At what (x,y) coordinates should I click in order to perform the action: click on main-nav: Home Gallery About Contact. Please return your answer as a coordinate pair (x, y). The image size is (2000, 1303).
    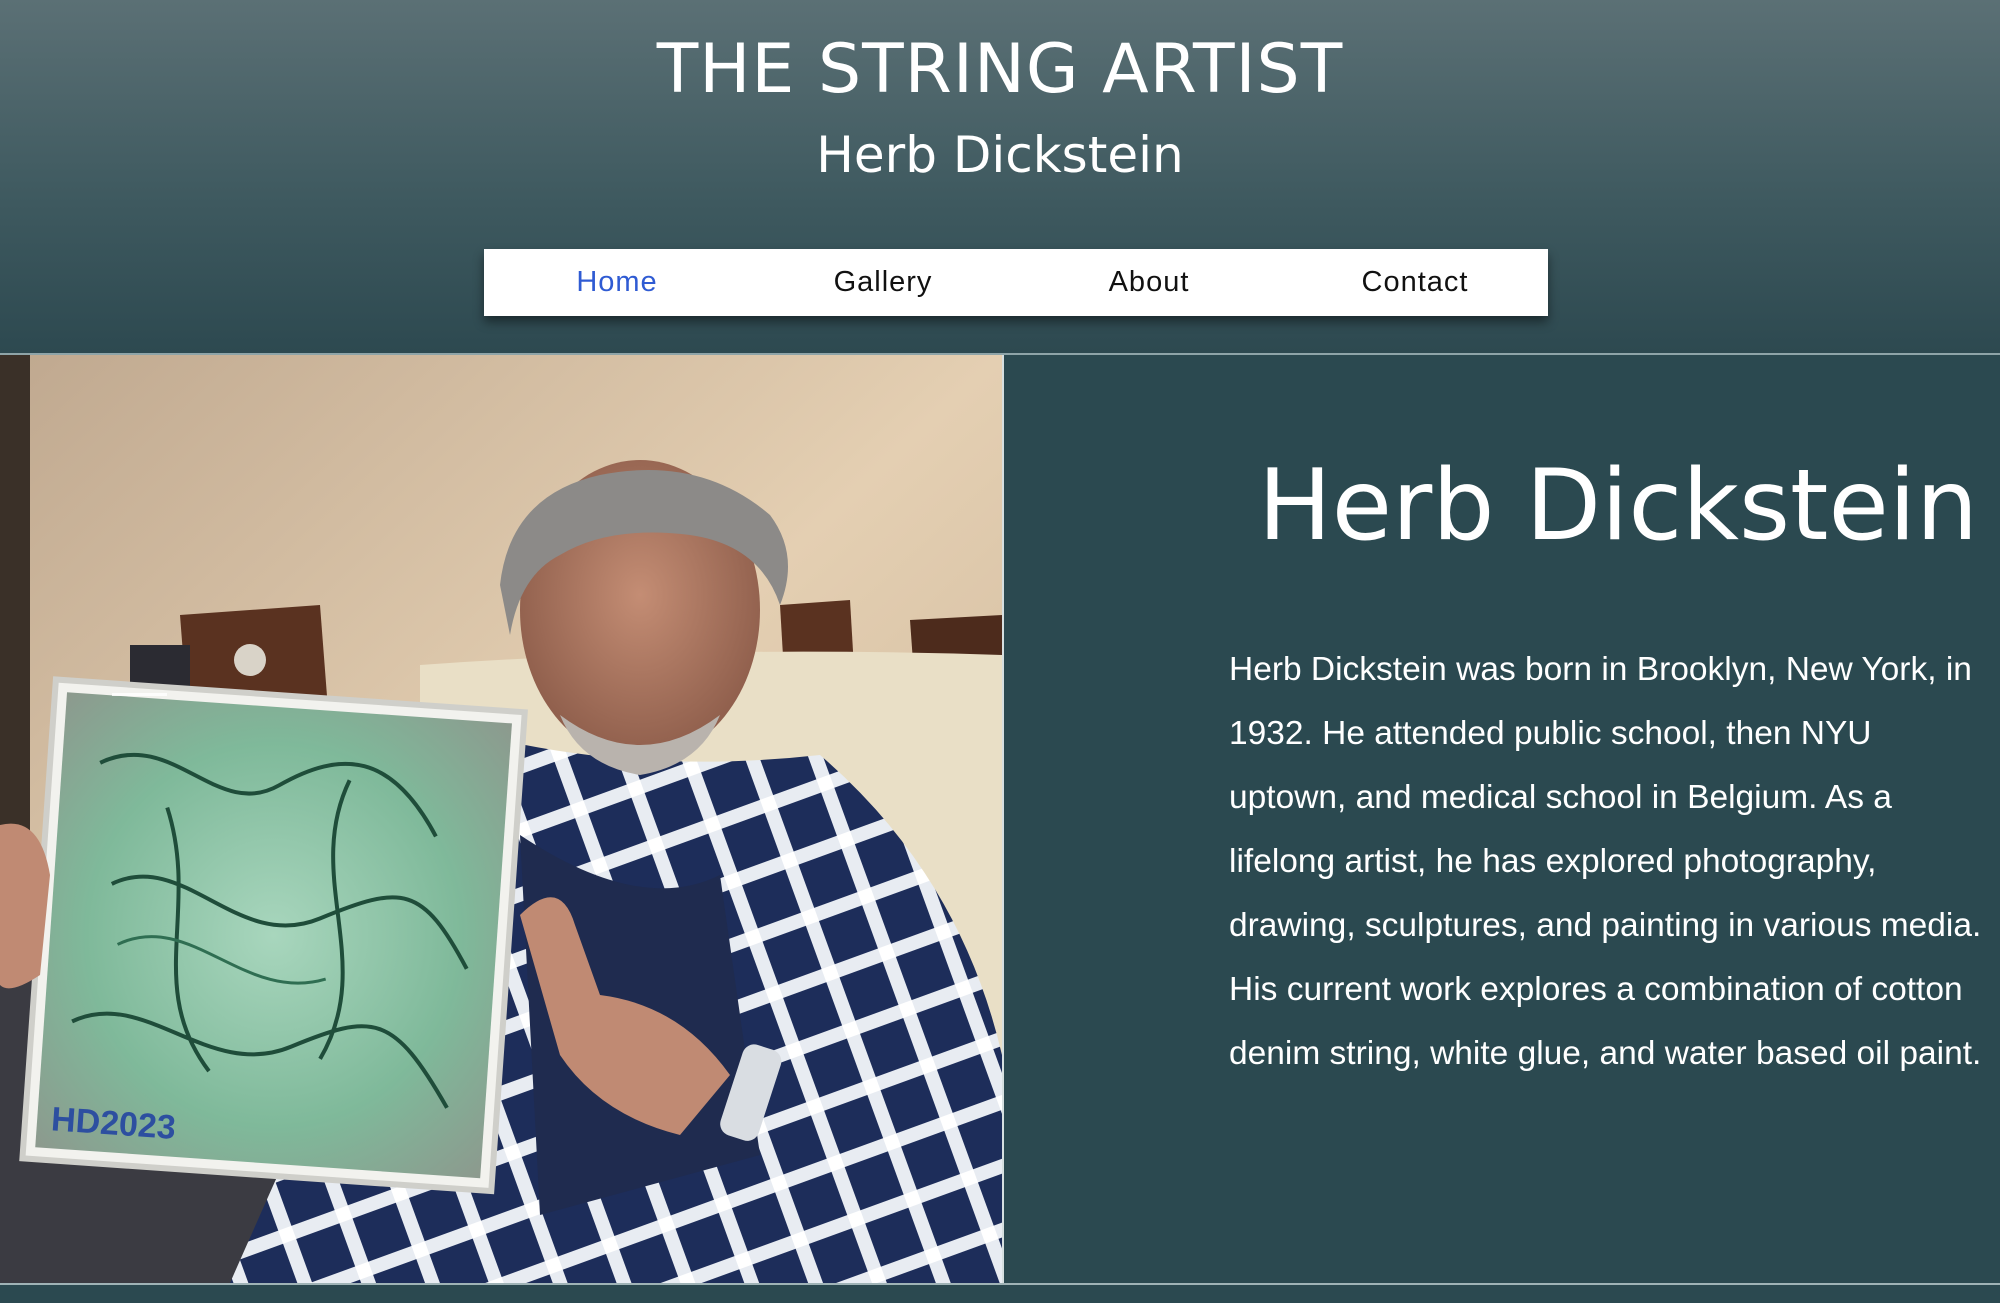
    Looking at the image, I should click on (1016, 282).